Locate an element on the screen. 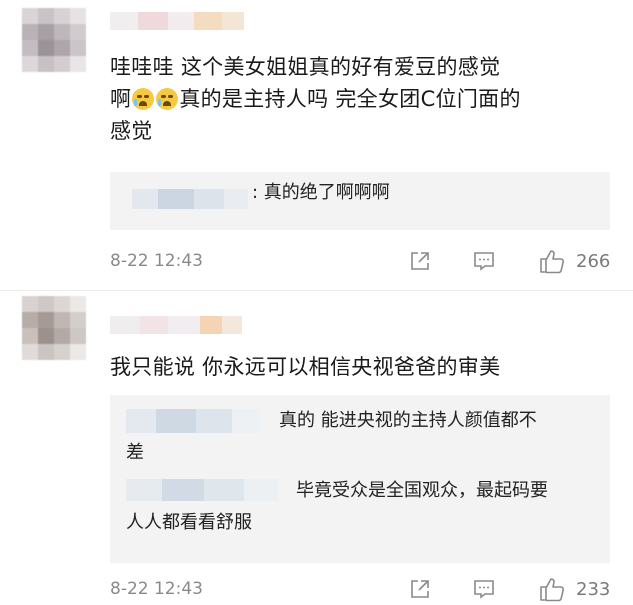 Image resolution: width=633 pixels, height=605 pixels. divider is located at coordinates (316, 290).